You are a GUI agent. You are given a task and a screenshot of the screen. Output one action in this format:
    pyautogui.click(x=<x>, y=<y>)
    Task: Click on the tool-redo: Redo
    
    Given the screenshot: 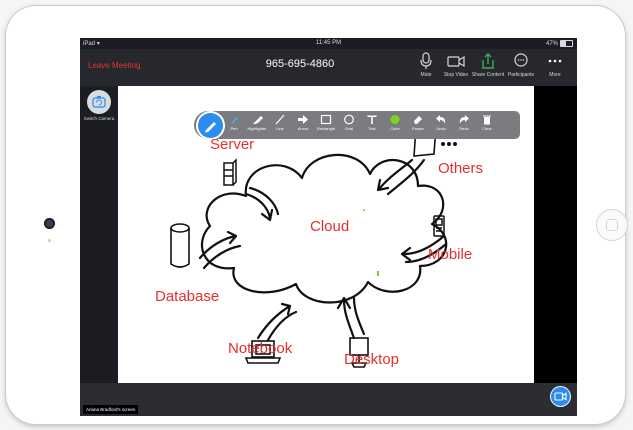 What is the action you would take?
    pyautogui.click(x=464, y=122)
    